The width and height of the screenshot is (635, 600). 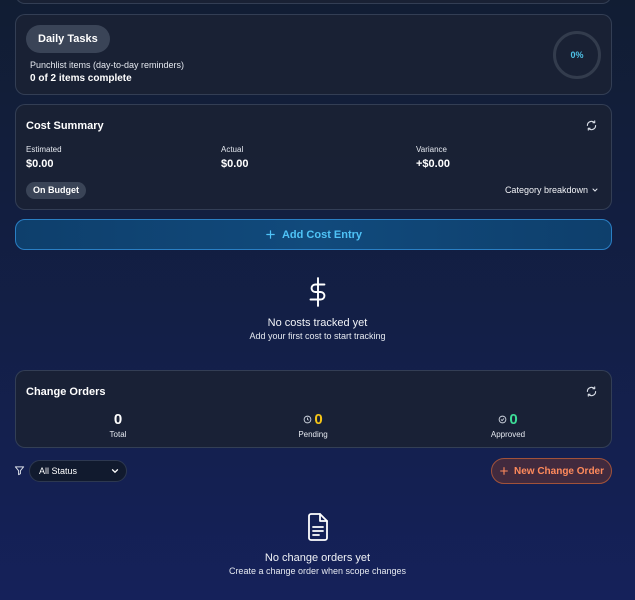 What do you see at coordinates (58, 471) in the screenshot?
I see `status-filter-value: All Status` at bounding box center [58, 471].